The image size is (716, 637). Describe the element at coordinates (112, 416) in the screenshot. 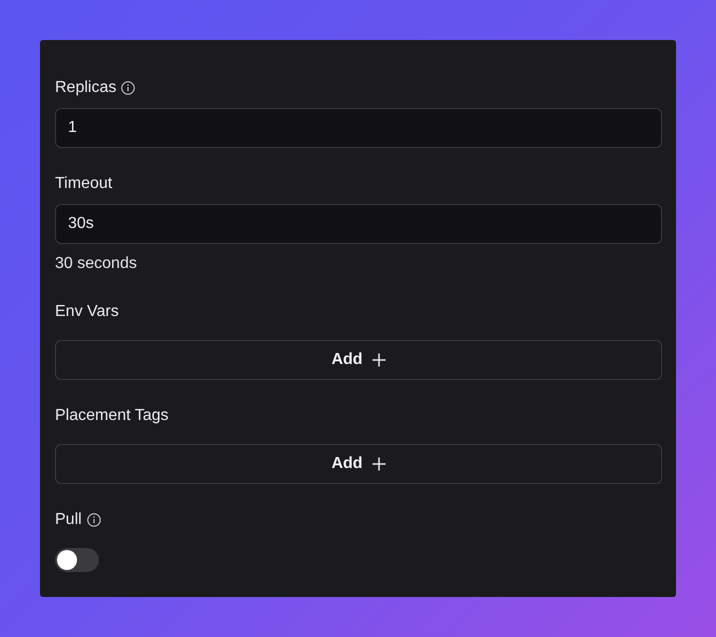

I see `field-label: Placement Tags` at that location.